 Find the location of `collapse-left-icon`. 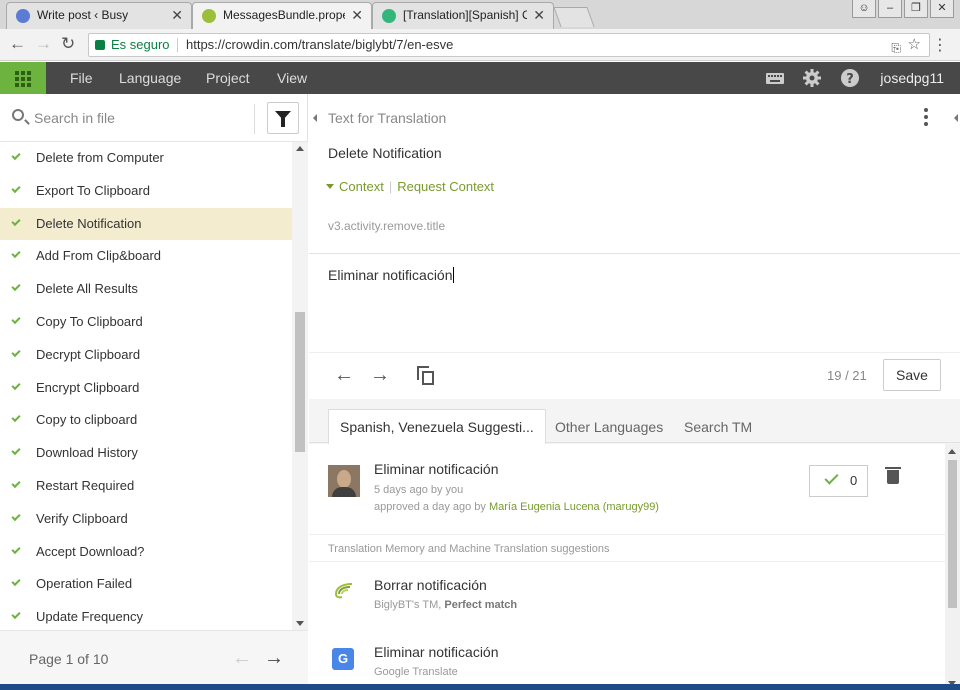

collapse-left-icon is located at coordinates (315, 118).